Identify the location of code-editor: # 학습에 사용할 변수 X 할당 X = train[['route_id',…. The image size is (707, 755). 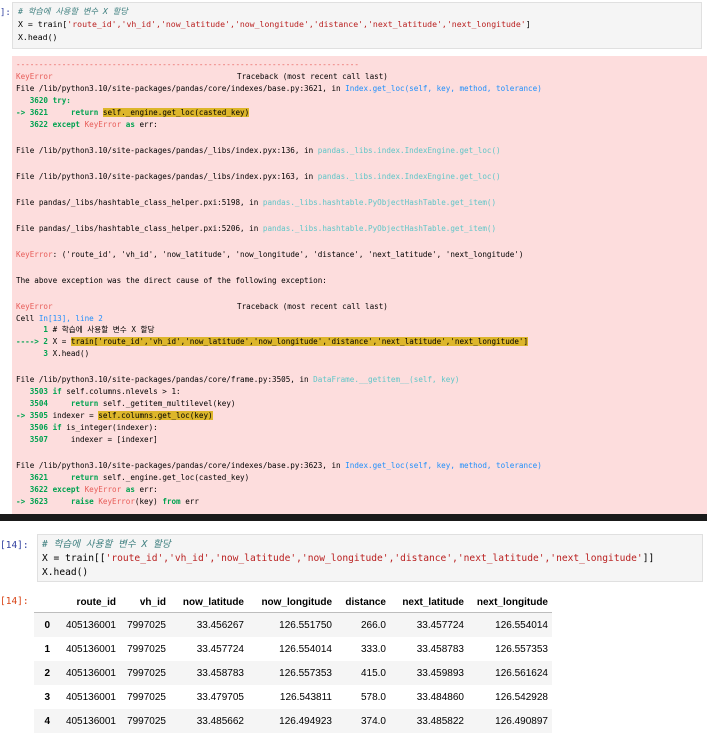
(370, 558).